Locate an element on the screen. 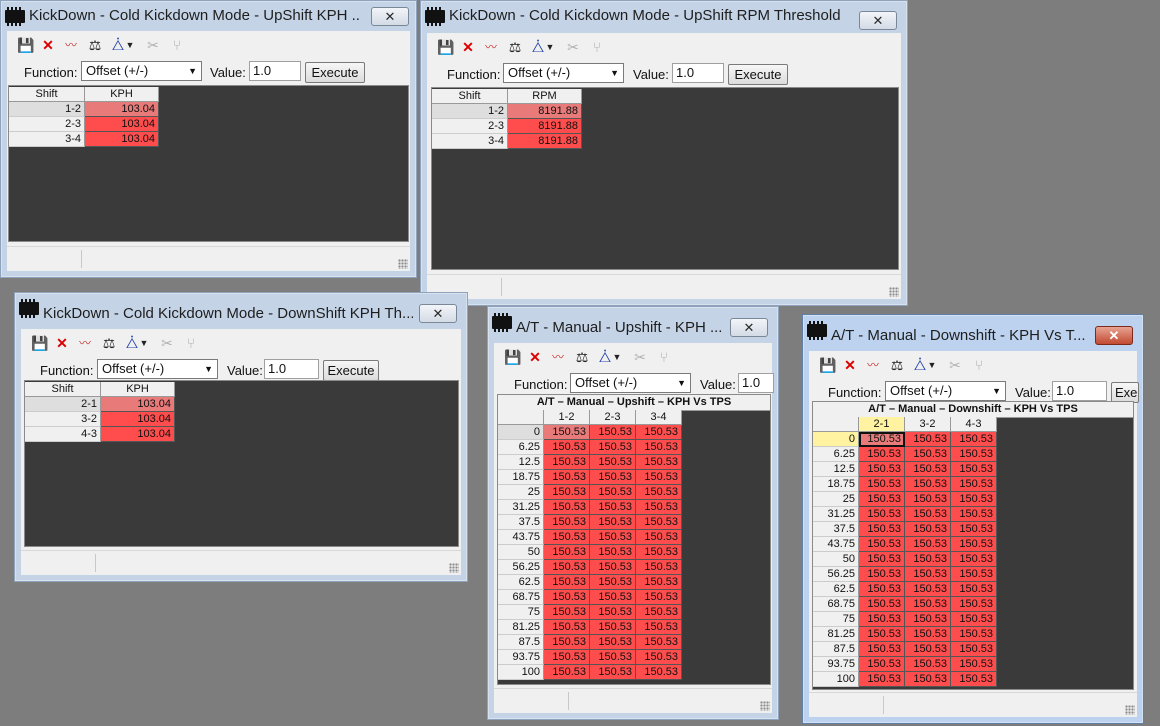 Image resolution: width=1160 pixels, height=726 pixels. column-header: KPH is located at coordinates (138, 389).